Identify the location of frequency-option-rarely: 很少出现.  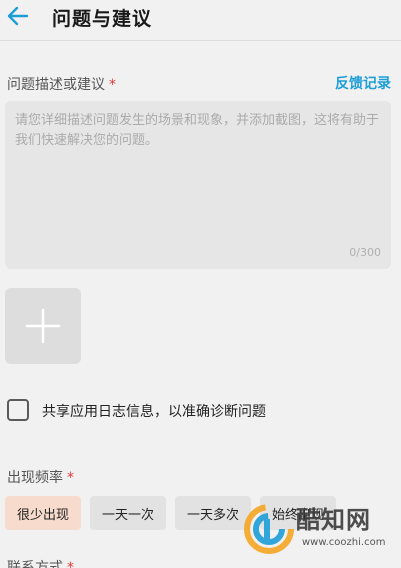
(43, 513).